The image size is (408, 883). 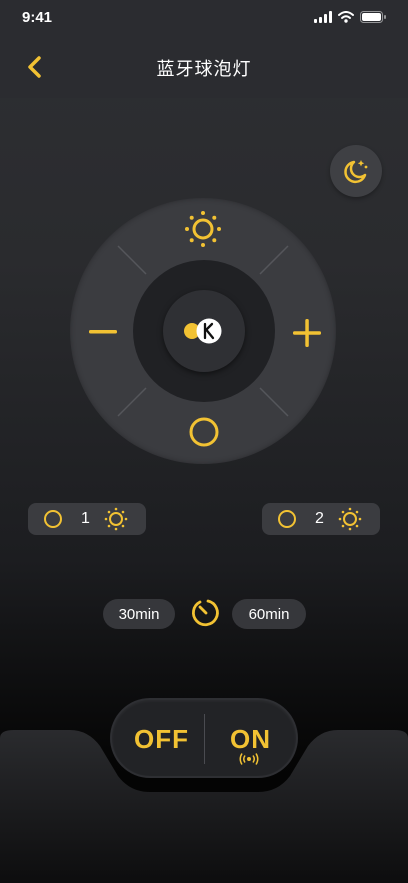 I want to click on preset-2-button: 2, so click(x=321, y=519).